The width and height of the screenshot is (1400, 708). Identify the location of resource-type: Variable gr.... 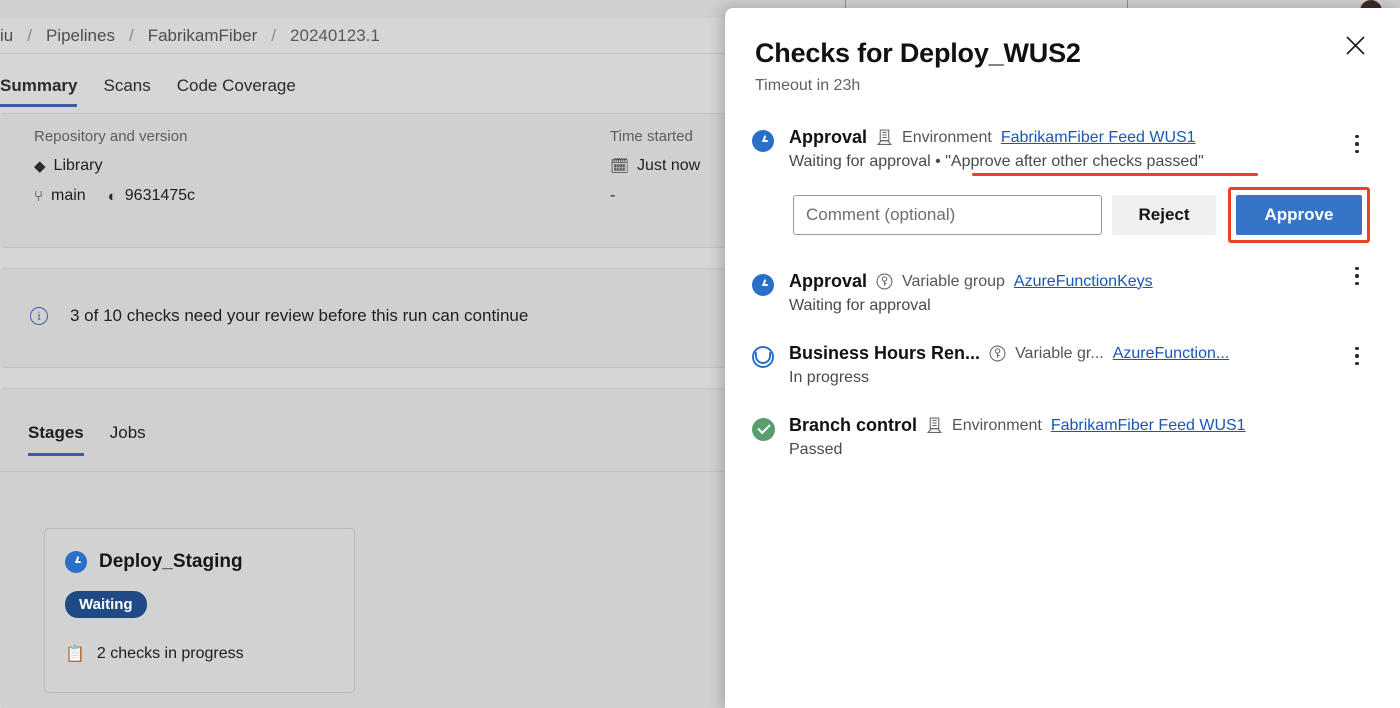
(1059, 353).